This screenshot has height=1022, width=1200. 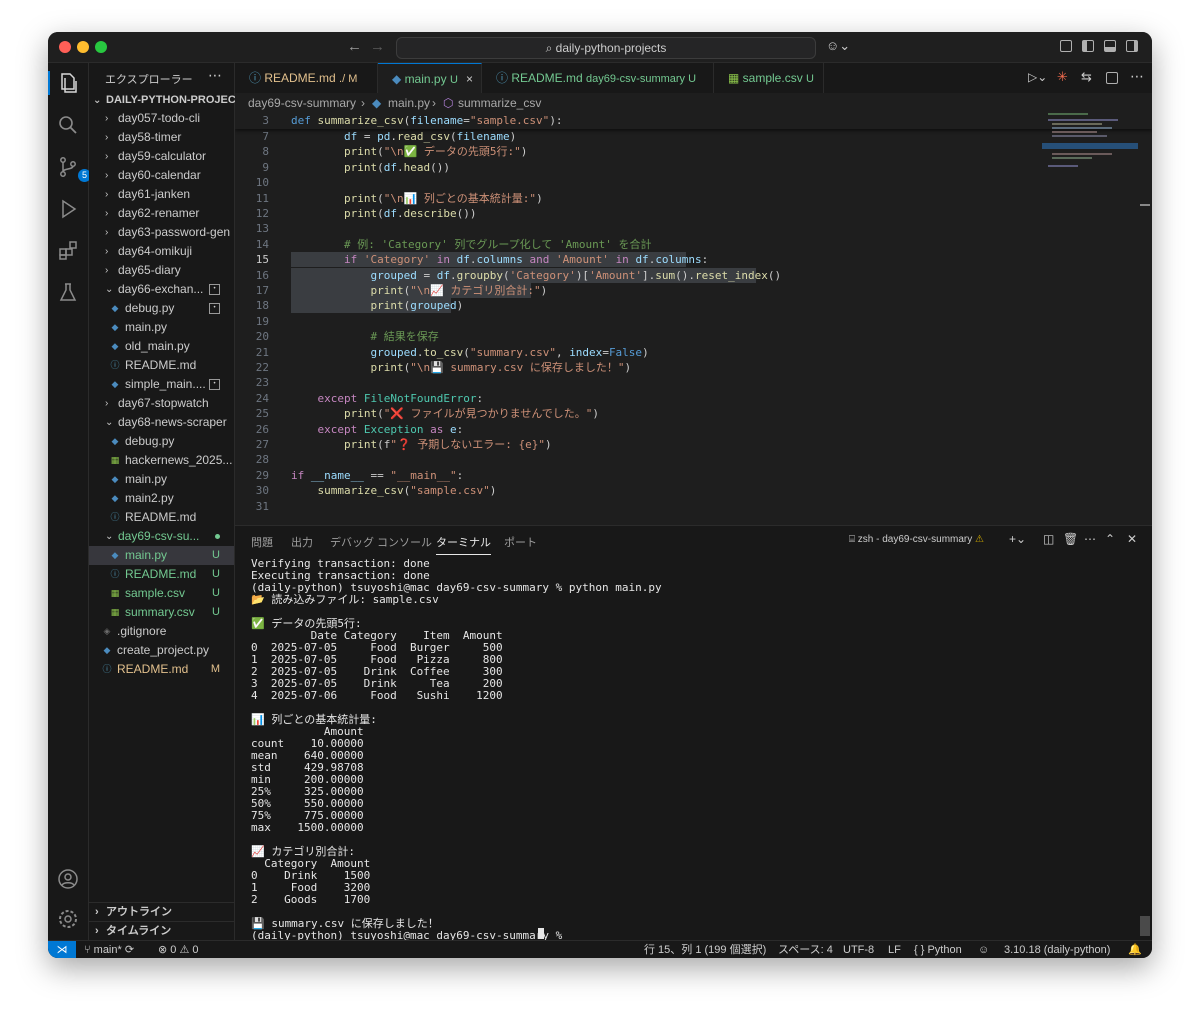 I want to click on code-line: print(grouped), so click(x=377, y=305).